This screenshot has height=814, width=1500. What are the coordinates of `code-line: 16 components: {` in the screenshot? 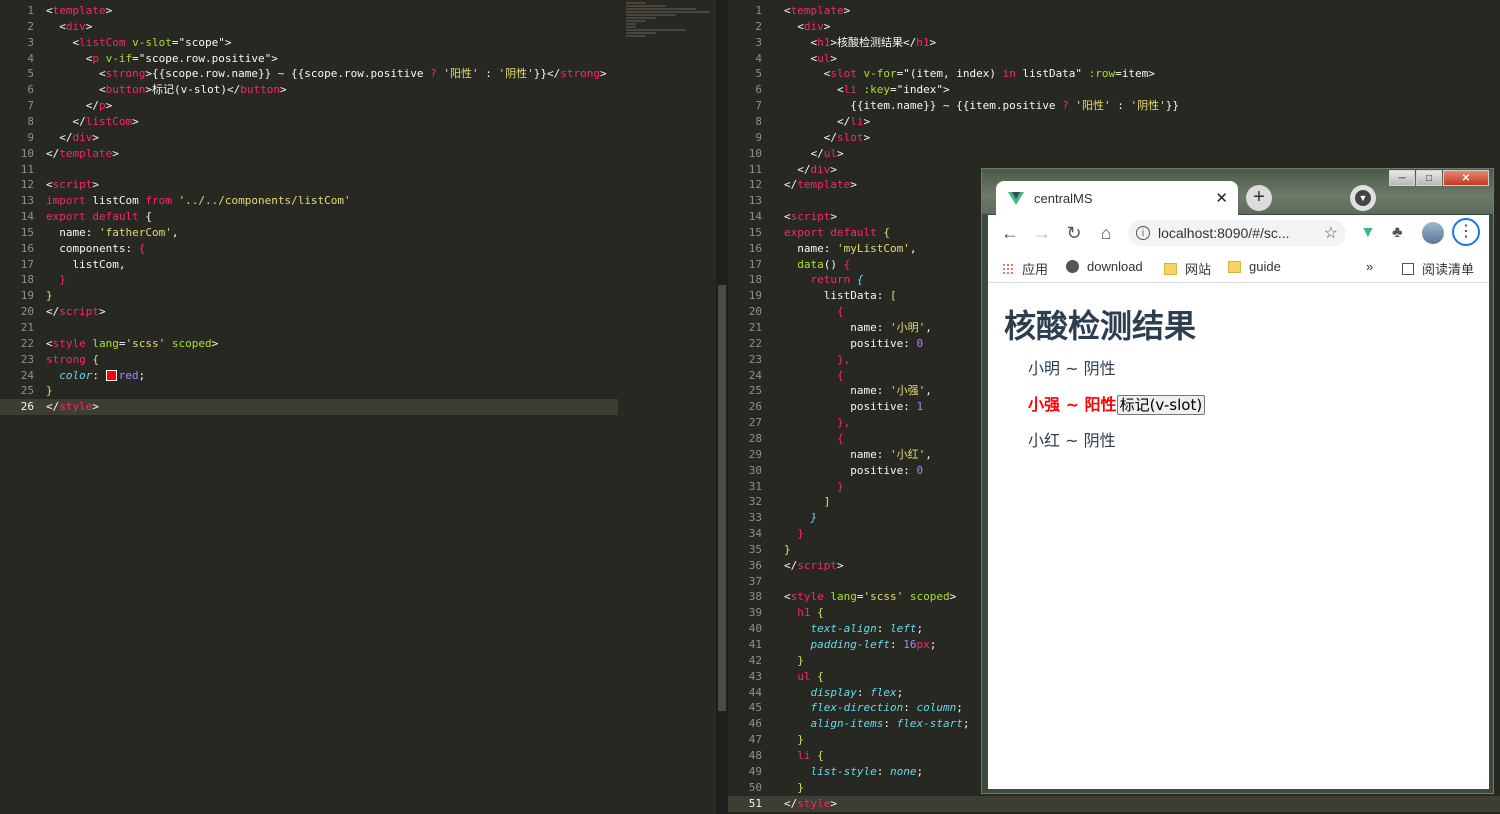 It's located at (358, 249).